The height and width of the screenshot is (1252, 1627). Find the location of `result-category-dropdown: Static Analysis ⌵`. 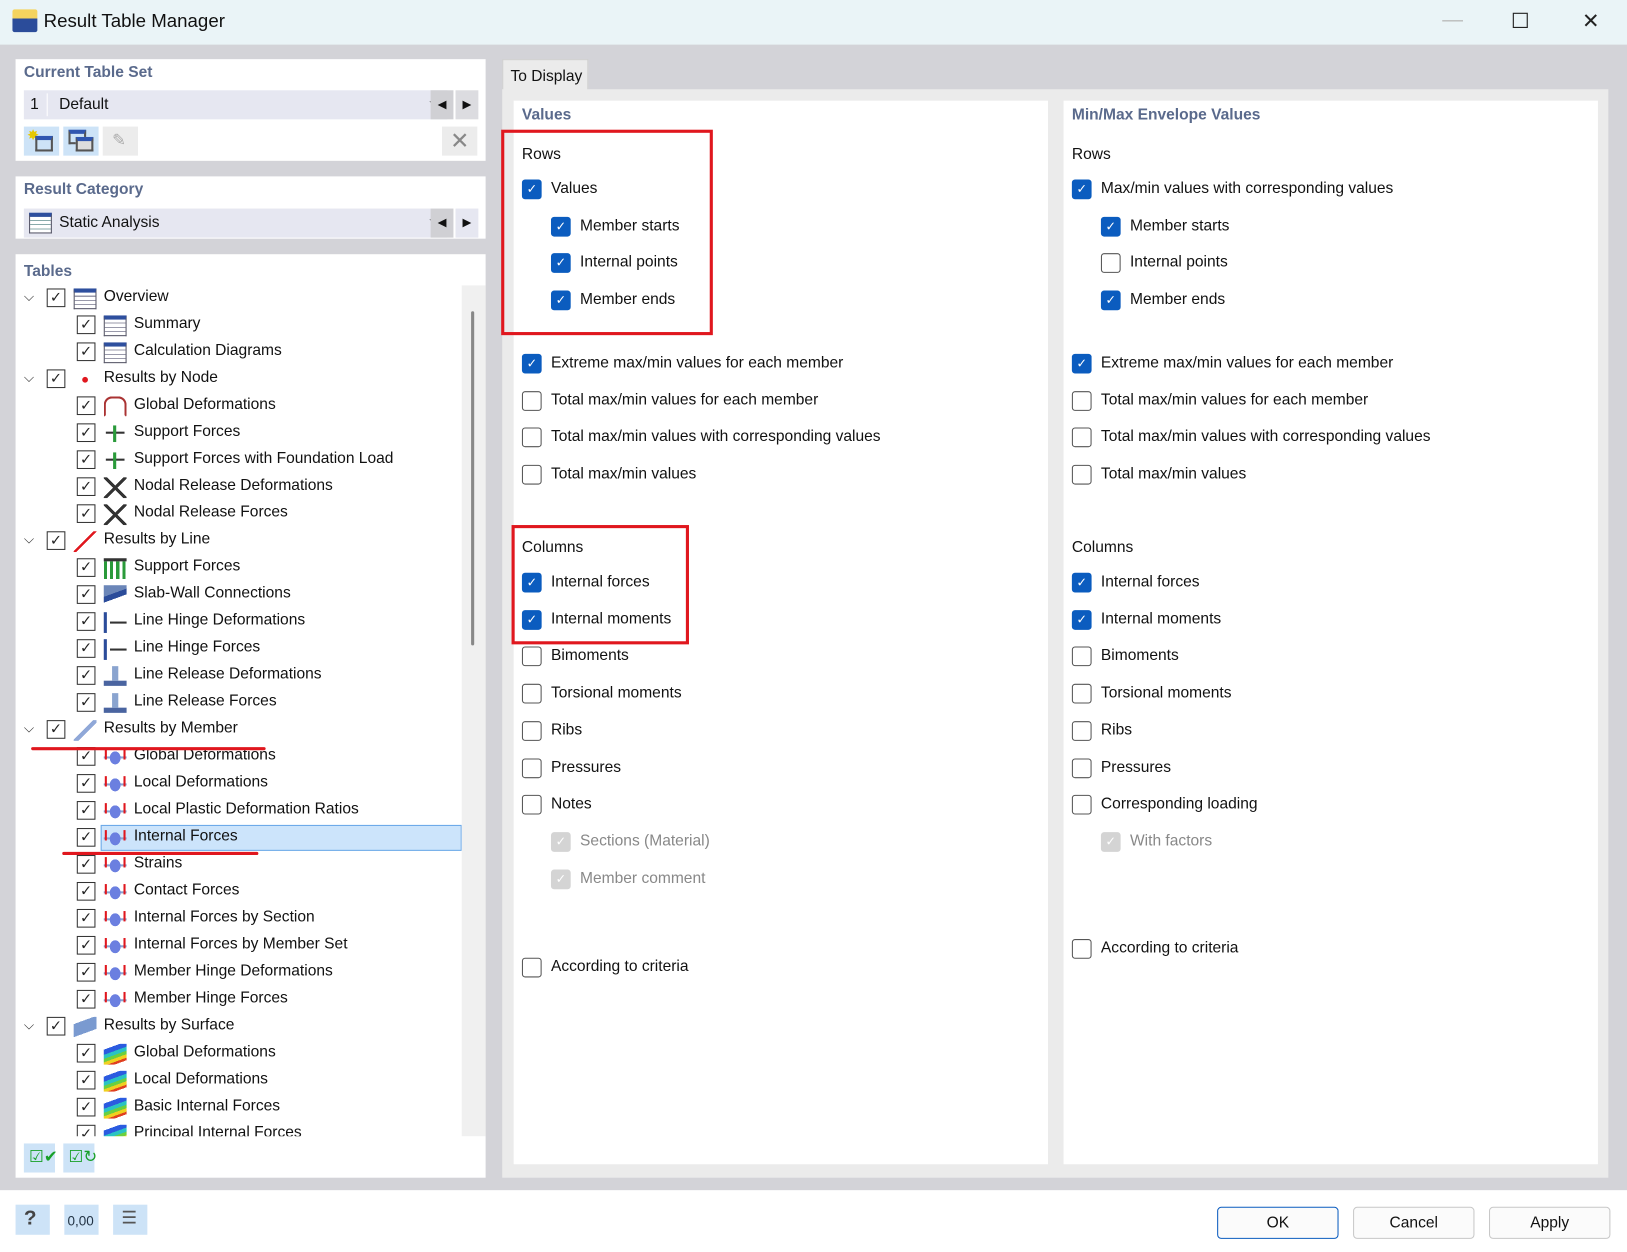

result-category-dropdown: Static Analysis ⌵ is located at coordinates (235, 223).